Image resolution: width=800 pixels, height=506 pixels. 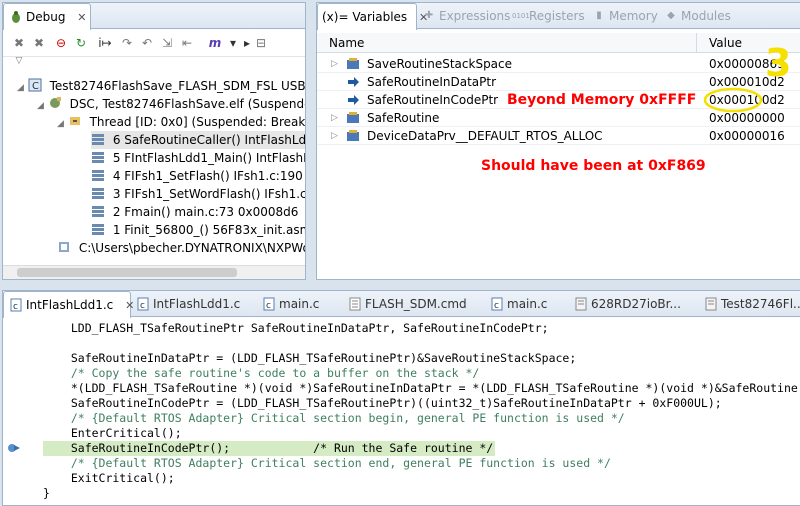 I want to click on tab-memory: ▮ Memory, so click(x=625, y=16).